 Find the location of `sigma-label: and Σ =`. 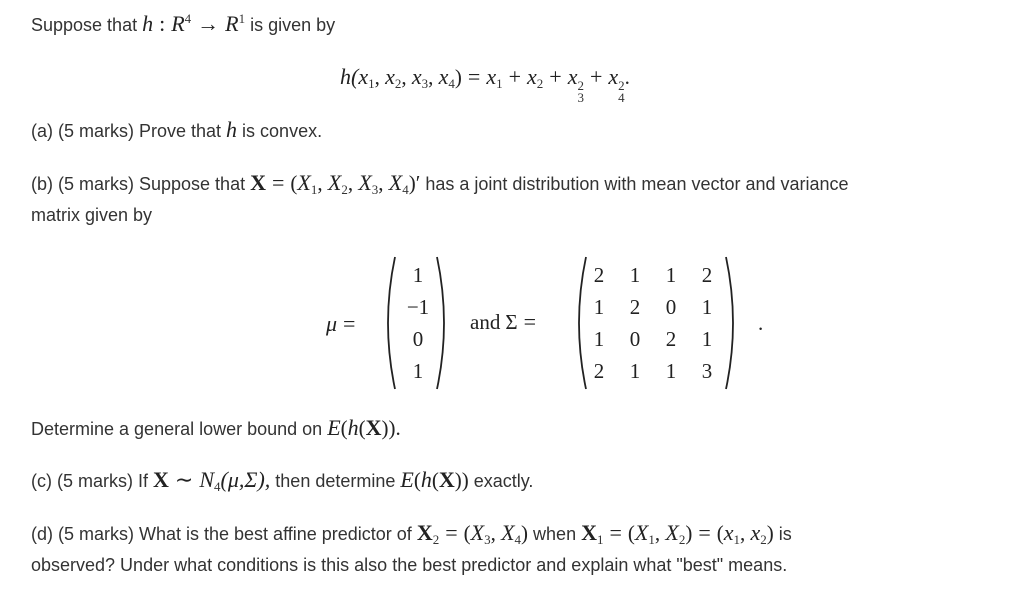

sigma-label: and Σ = is located at coordinates (503, 321).